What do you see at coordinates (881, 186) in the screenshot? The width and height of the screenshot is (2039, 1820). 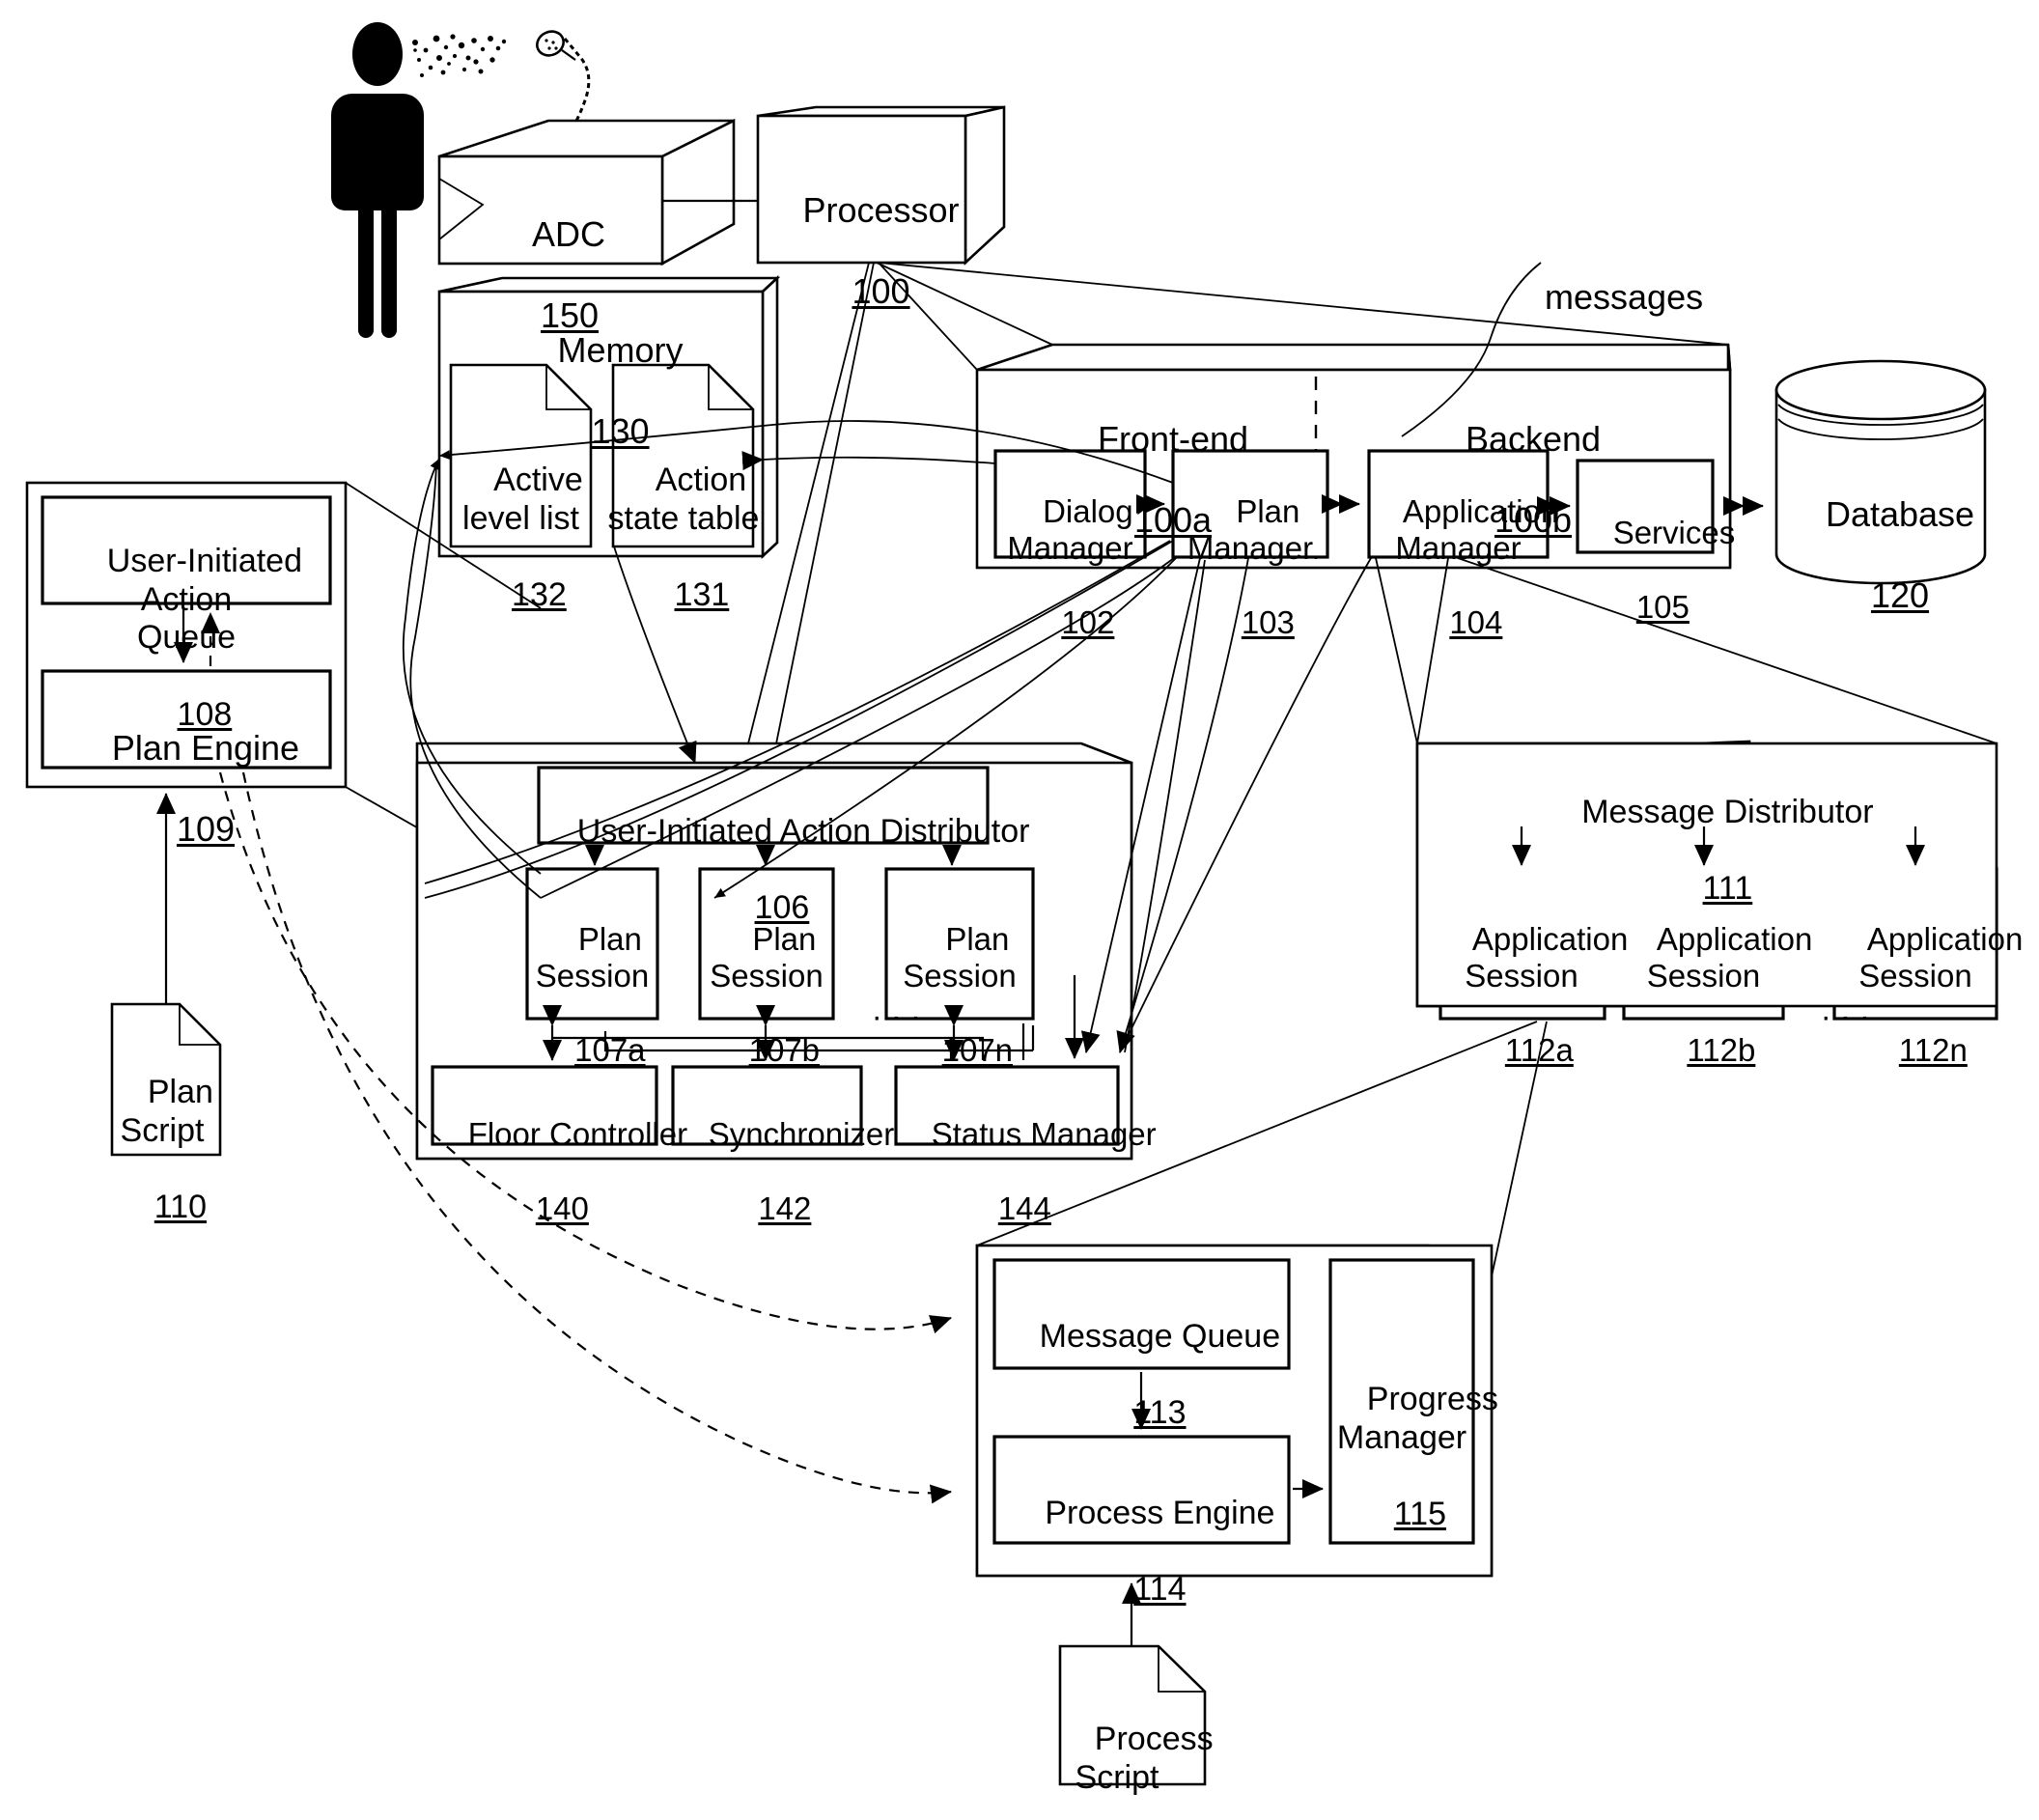 I see `processor-box` at bounding box center [881, 186].